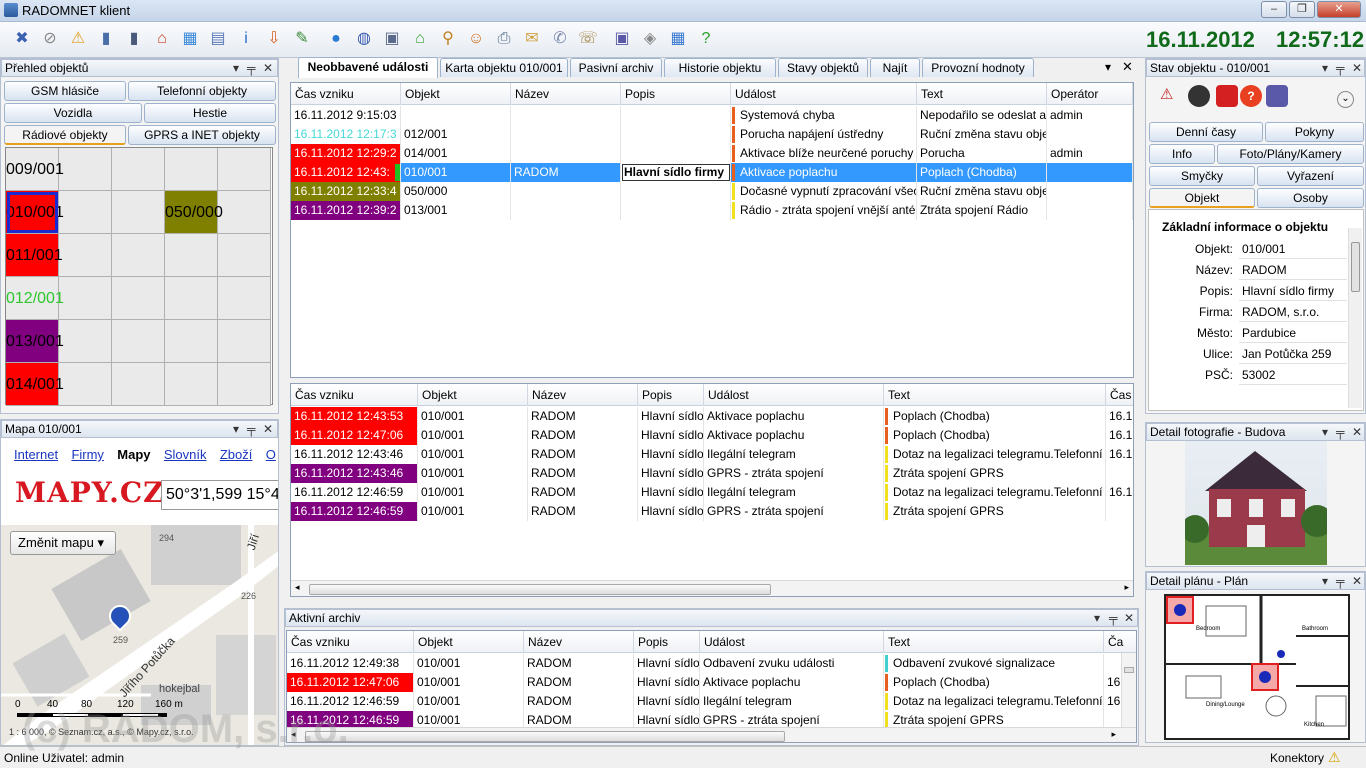 This screenshot has height=768, width=1366. What do you see at coordinates (50, 39) in the screenshot?
I see `object-remove-icon: ⊘` at bounding box center [50, 39].